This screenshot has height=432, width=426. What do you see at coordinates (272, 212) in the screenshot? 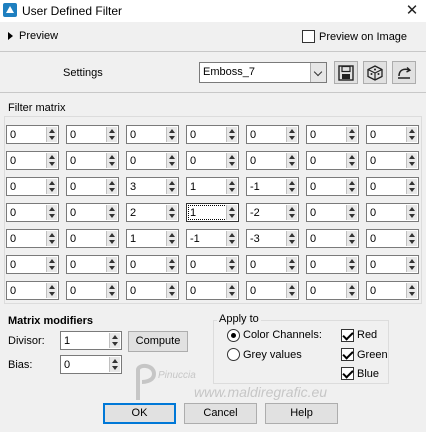
I see `matrix-cell: -2` at bounding box center [272, 212].